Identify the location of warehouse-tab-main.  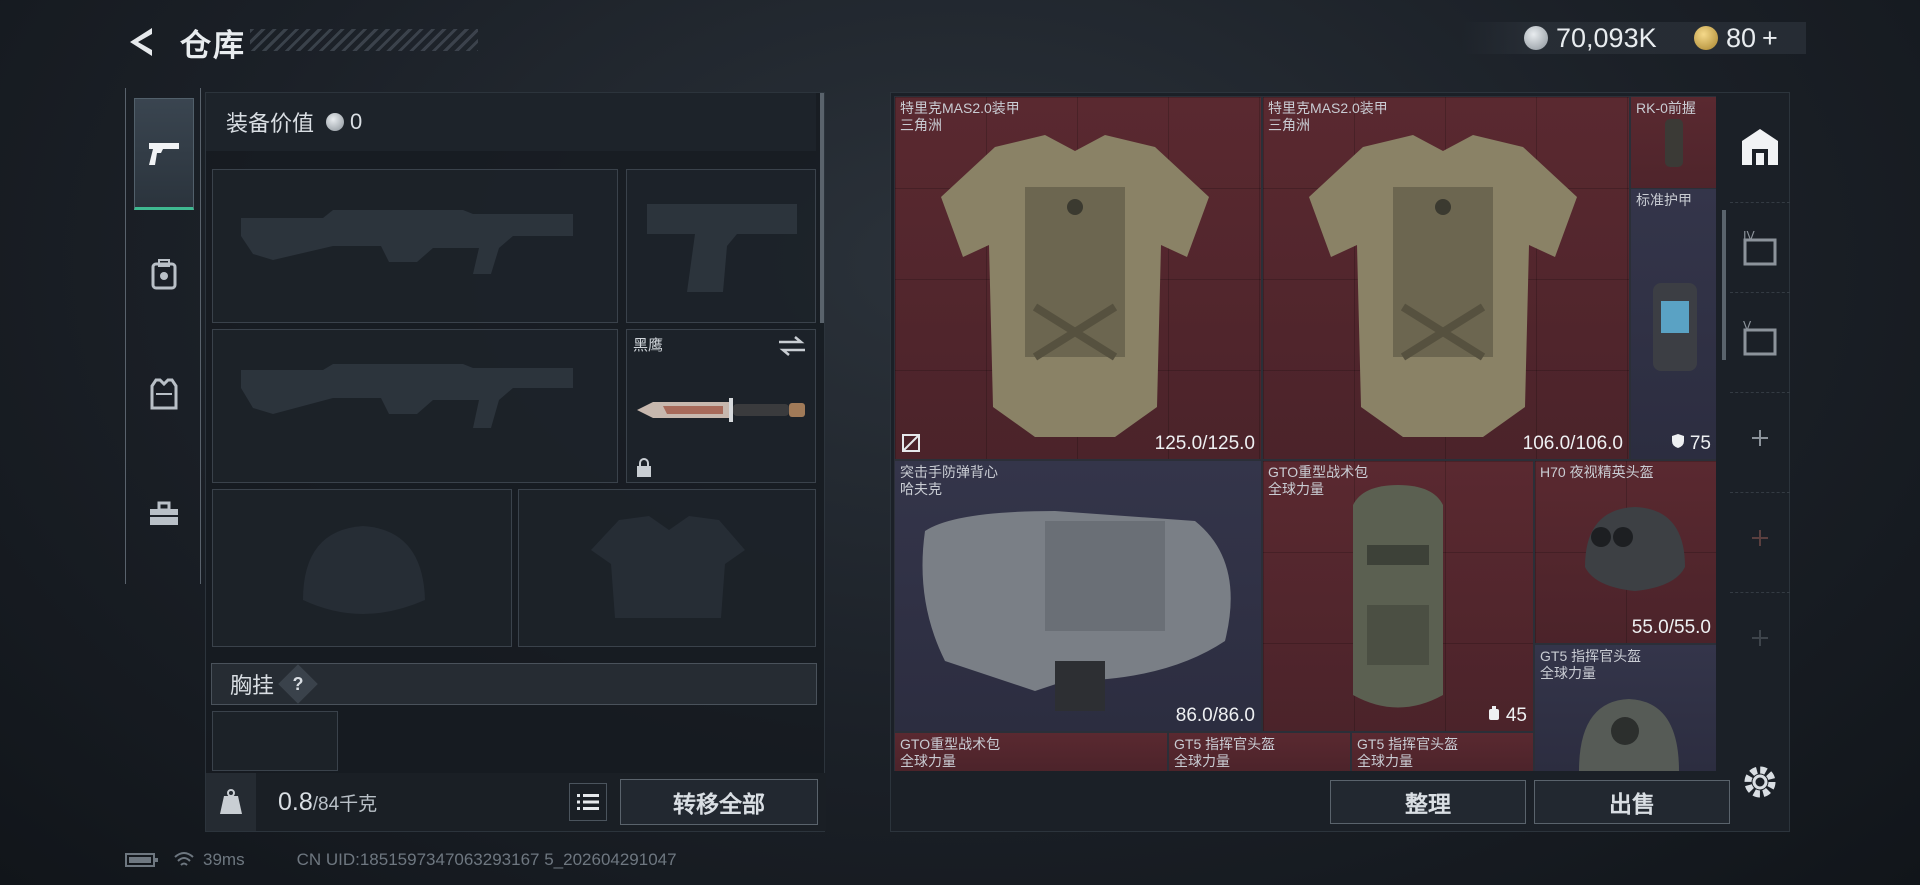
(1760, 147).